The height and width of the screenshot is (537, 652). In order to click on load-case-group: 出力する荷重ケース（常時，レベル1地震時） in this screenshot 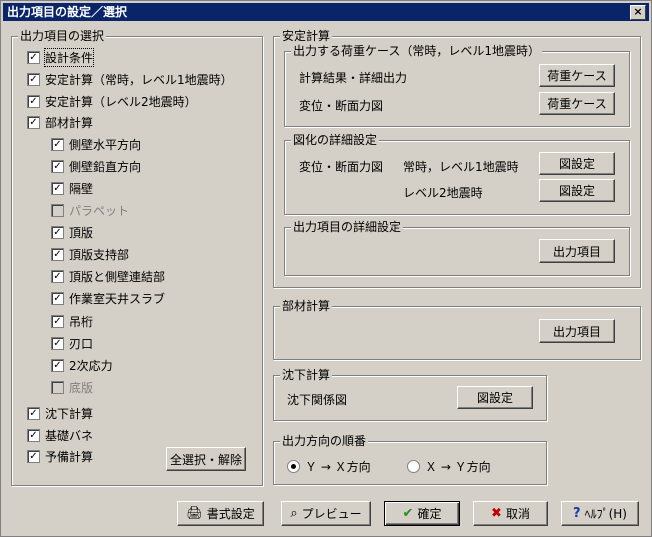, I will do `click(457, 85)`.